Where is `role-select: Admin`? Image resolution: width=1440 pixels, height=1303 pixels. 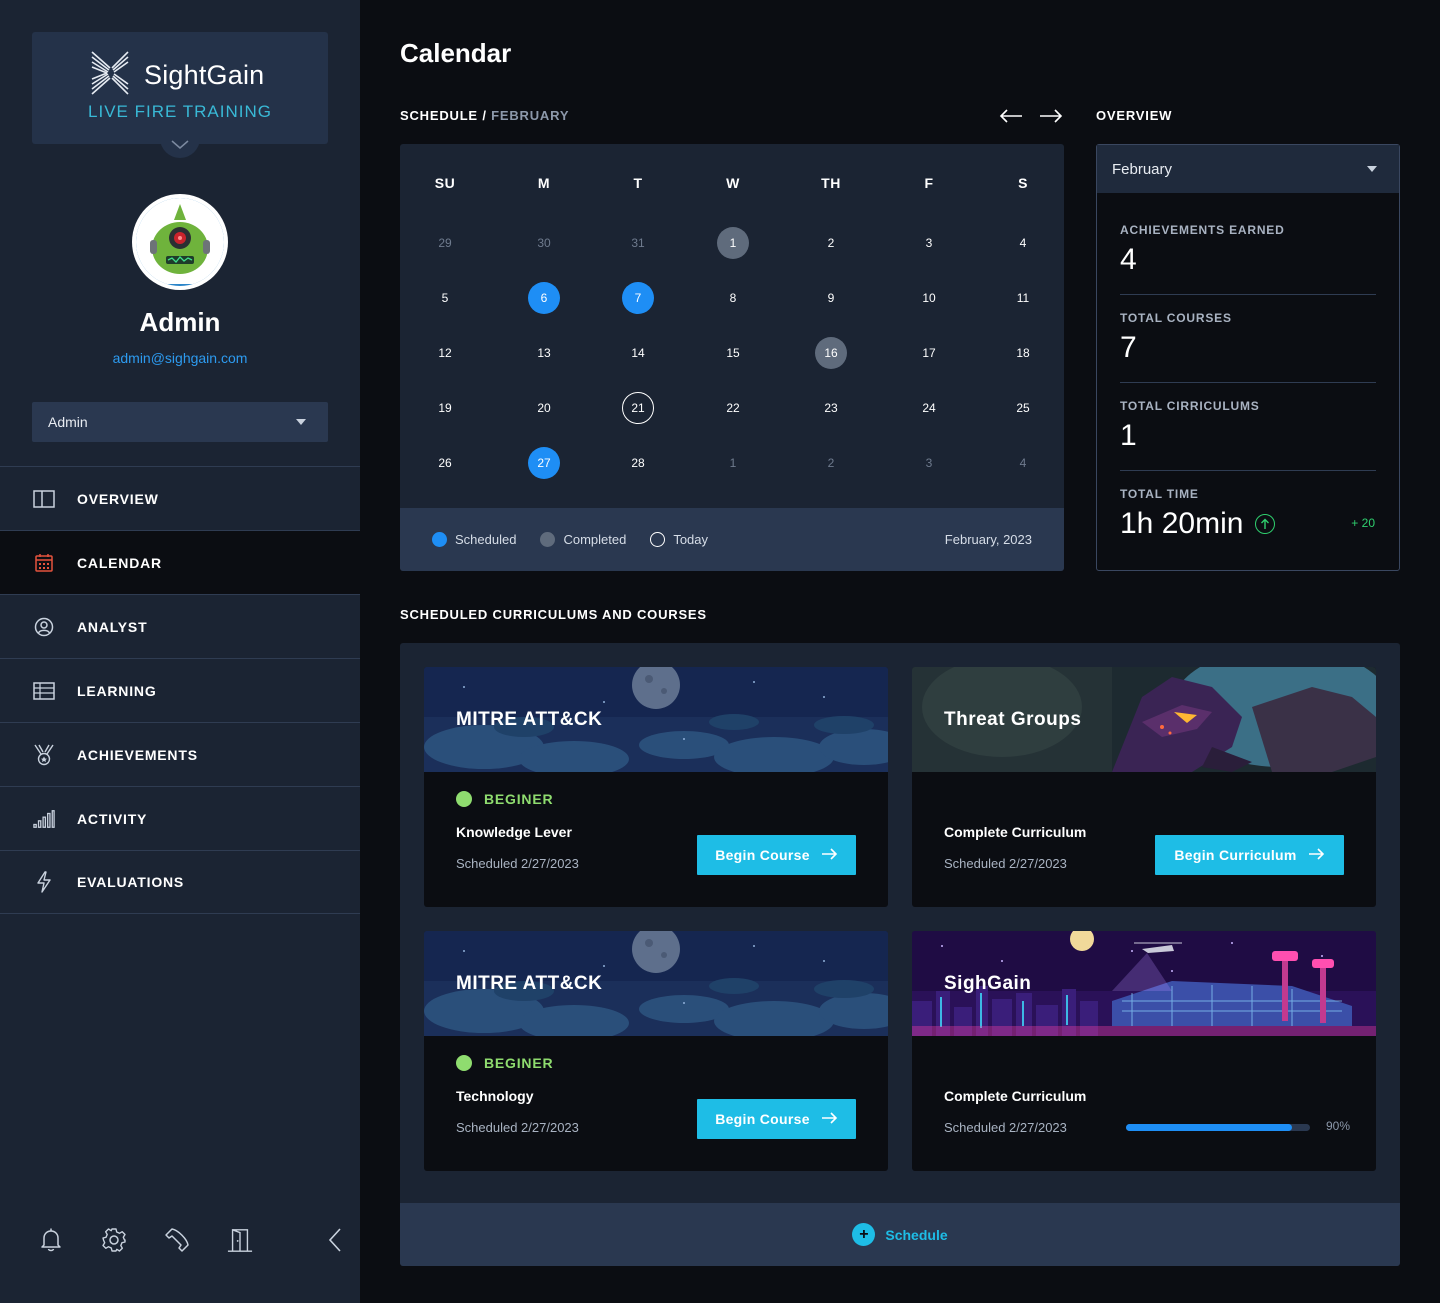 role-select: Admin is located at coordinates (180, 422).